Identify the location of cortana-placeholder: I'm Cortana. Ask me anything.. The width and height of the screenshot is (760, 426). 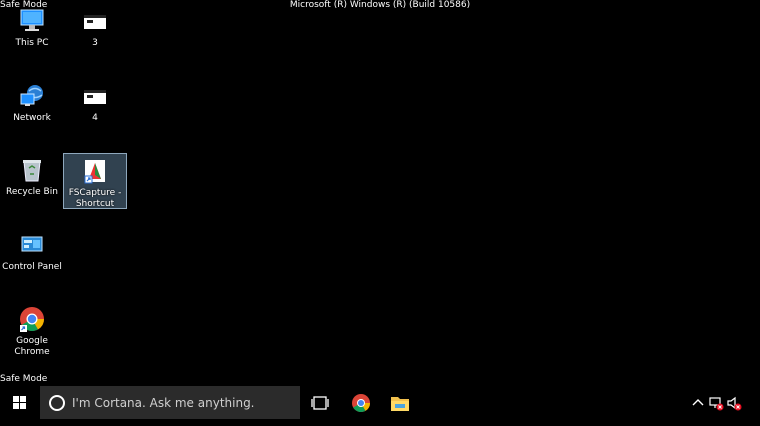
(163, 403).